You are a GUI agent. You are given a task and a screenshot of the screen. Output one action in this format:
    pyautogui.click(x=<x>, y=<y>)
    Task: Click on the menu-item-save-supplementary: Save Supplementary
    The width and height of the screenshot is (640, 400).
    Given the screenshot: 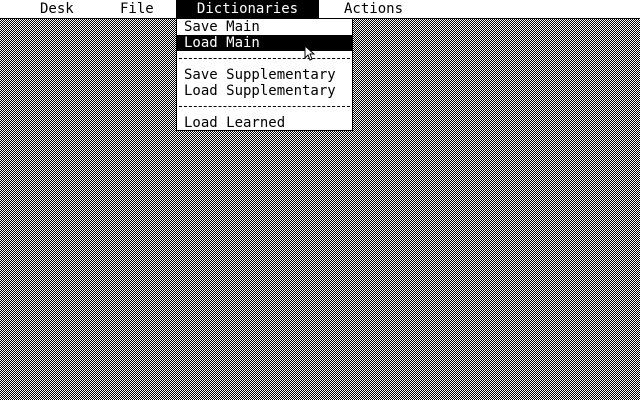 What is the action you would take?
    pyautogui.click(x=264, y=75)
    